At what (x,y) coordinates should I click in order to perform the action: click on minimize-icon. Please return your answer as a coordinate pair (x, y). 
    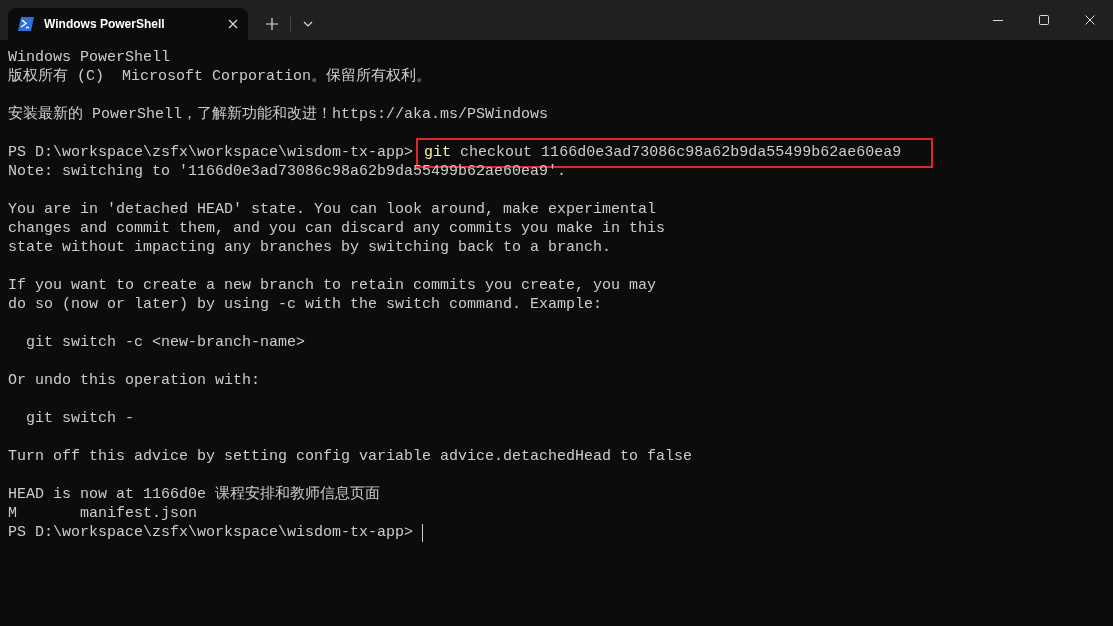
    Looking at the image, I should click on (998, 20).